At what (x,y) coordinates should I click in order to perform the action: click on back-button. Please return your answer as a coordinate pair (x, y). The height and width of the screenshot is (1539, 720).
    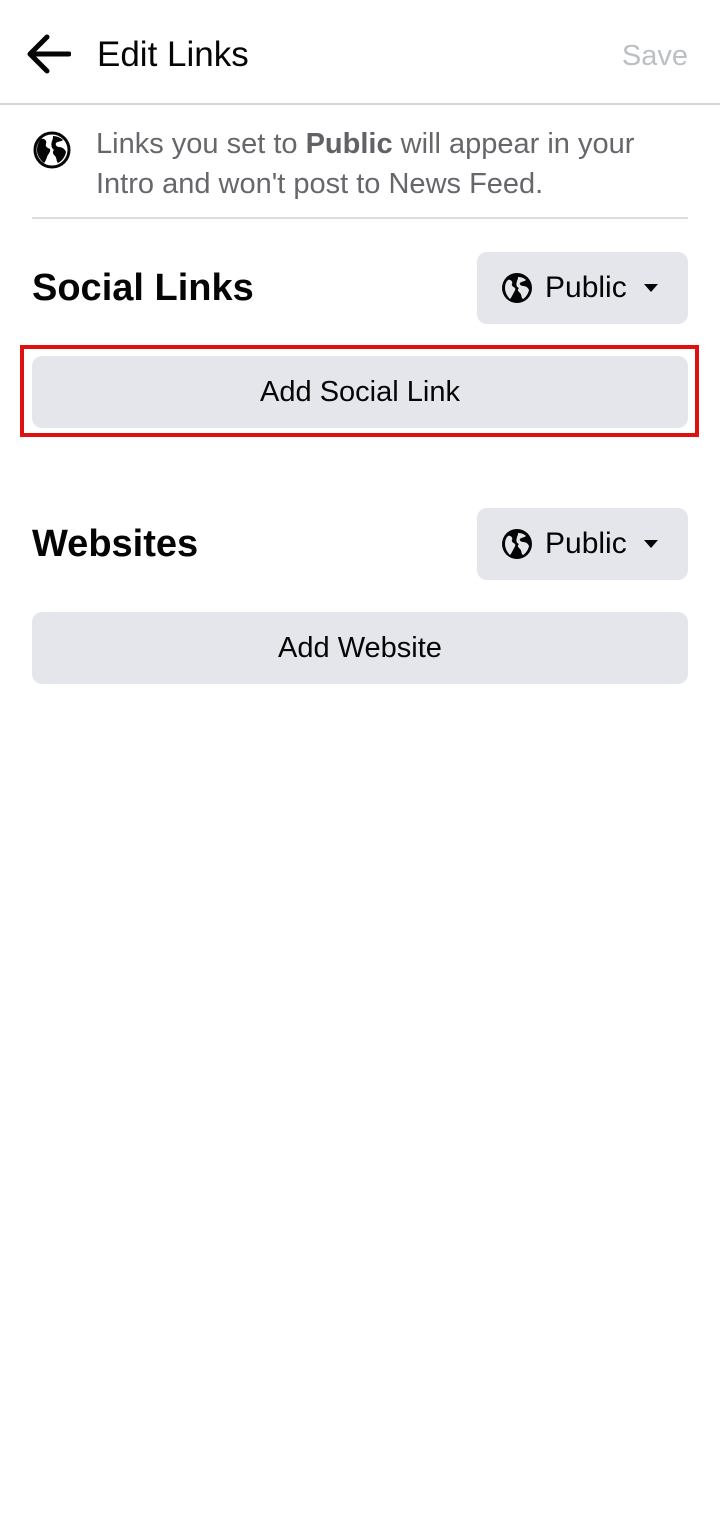
    Looking at the image, I should click on (48, 54).